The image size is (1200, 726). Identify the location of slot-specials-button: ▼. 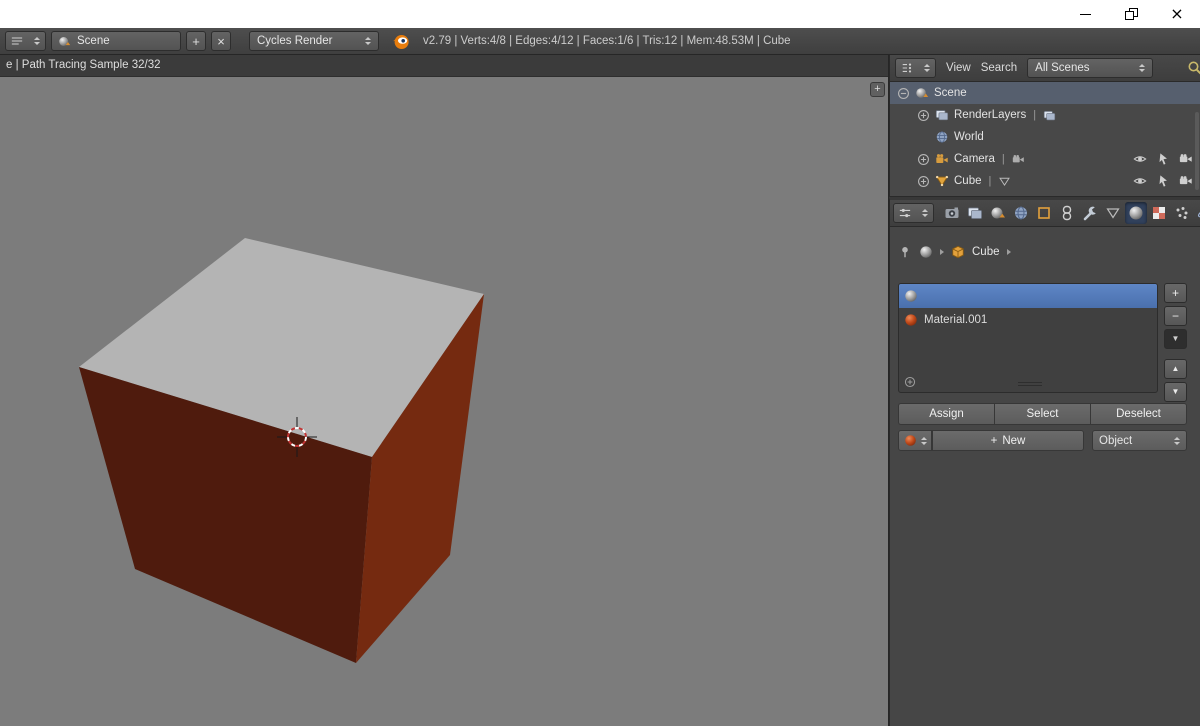
(1175, 339).